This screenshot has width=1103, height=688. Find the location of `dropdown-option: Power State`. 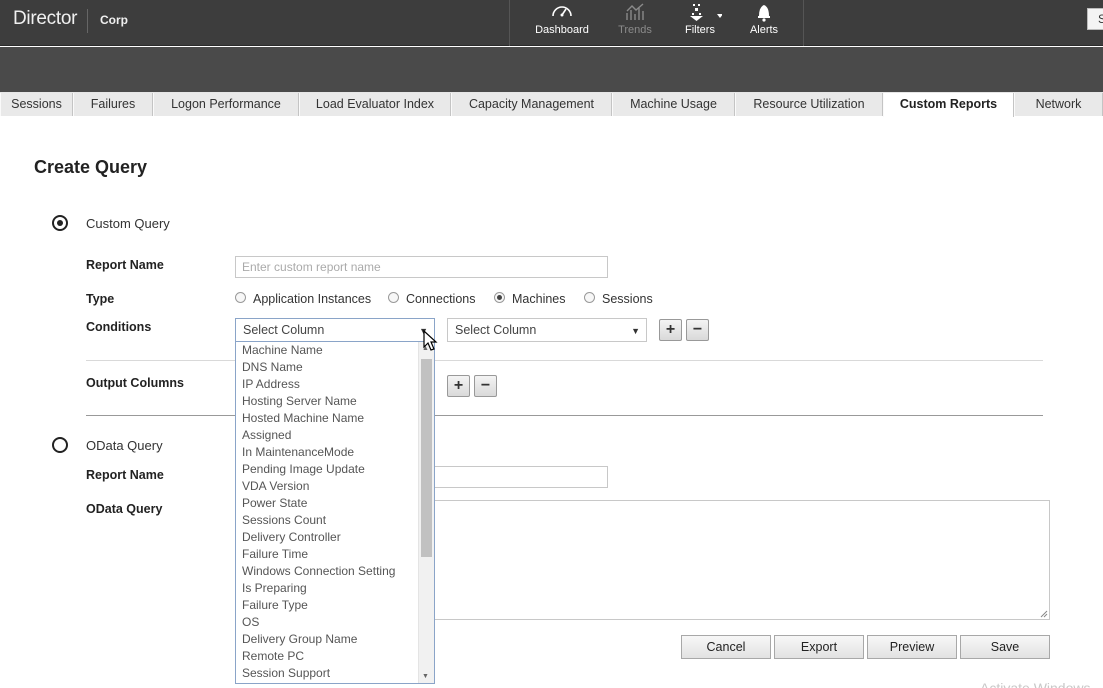

dropdown-option: Power State is located at coordinates (335, 503).